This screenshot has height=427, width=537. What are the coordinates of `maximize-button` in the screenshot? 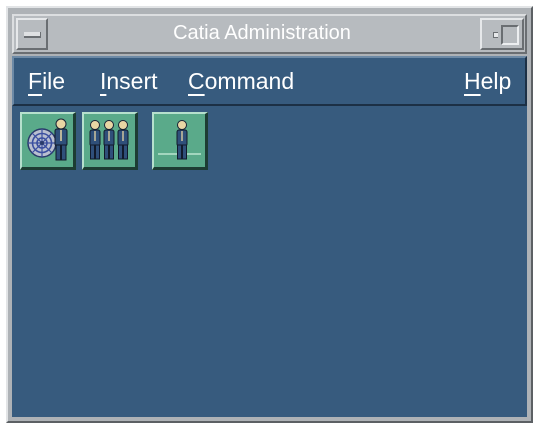 It's located at (511, 34).